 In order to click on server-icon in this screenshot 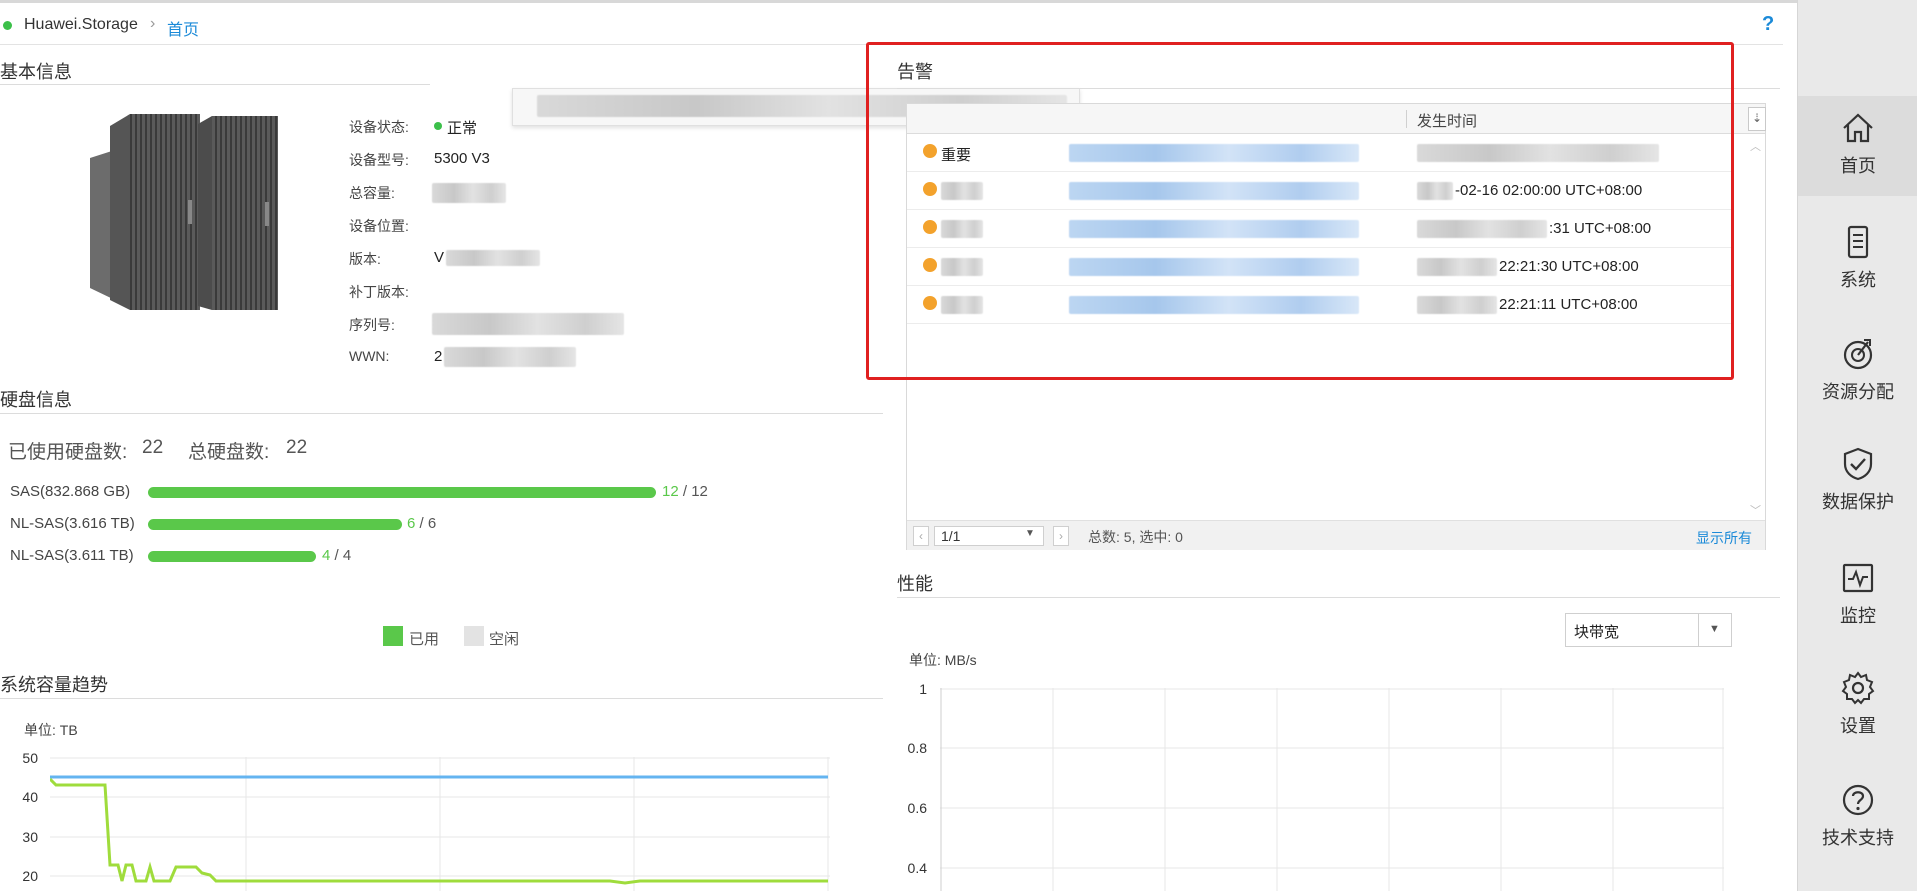, I will do `click(1858, 242)`.